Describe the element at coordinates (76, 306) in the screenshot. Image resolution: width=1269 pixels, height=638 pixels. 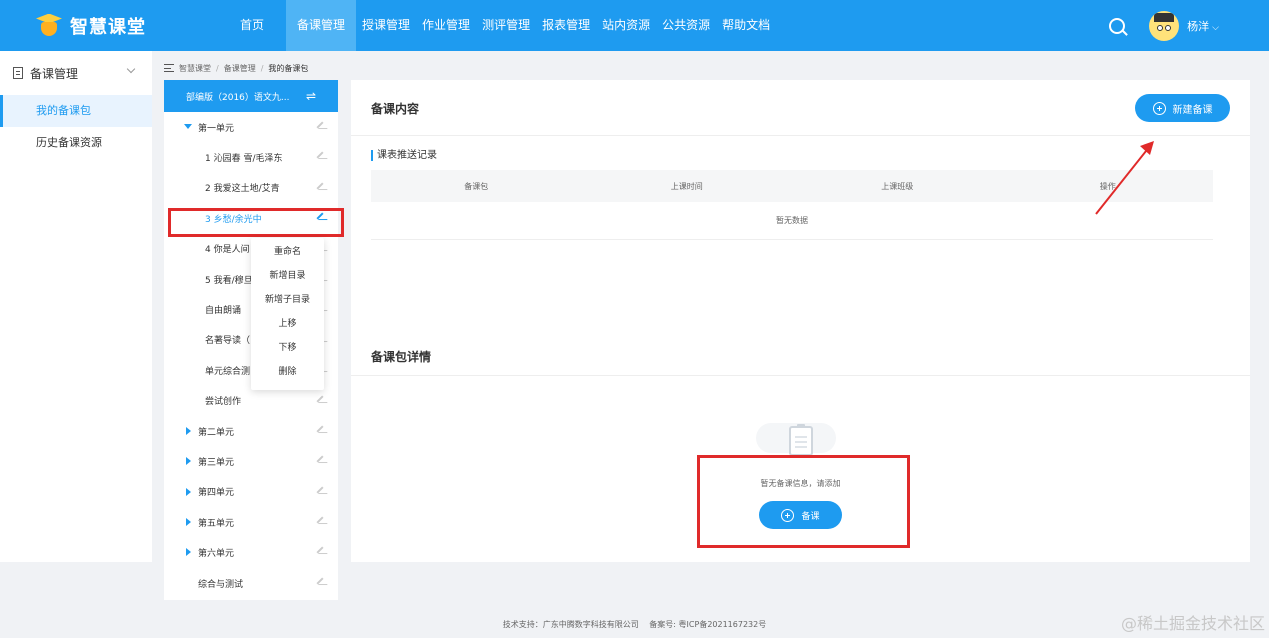
I see `sidebar: 备课管理 我的备课包 历史备课资源` at that location.